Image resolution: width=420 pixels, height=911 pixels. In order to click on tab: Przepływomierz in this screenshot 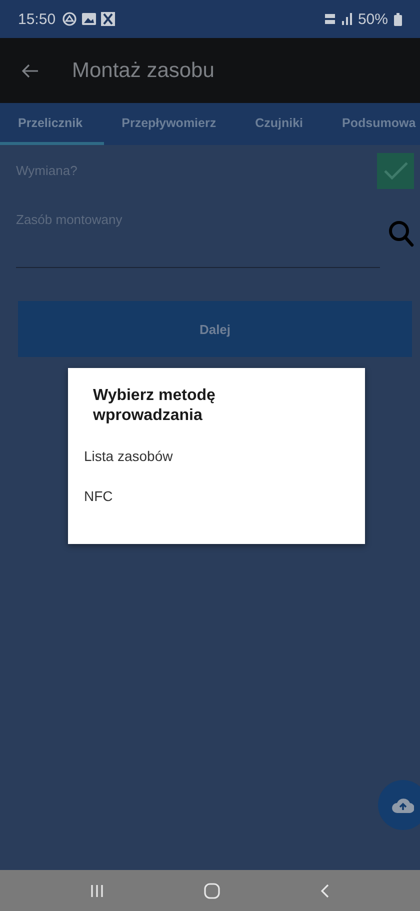, I will do `click(171, 124)`.